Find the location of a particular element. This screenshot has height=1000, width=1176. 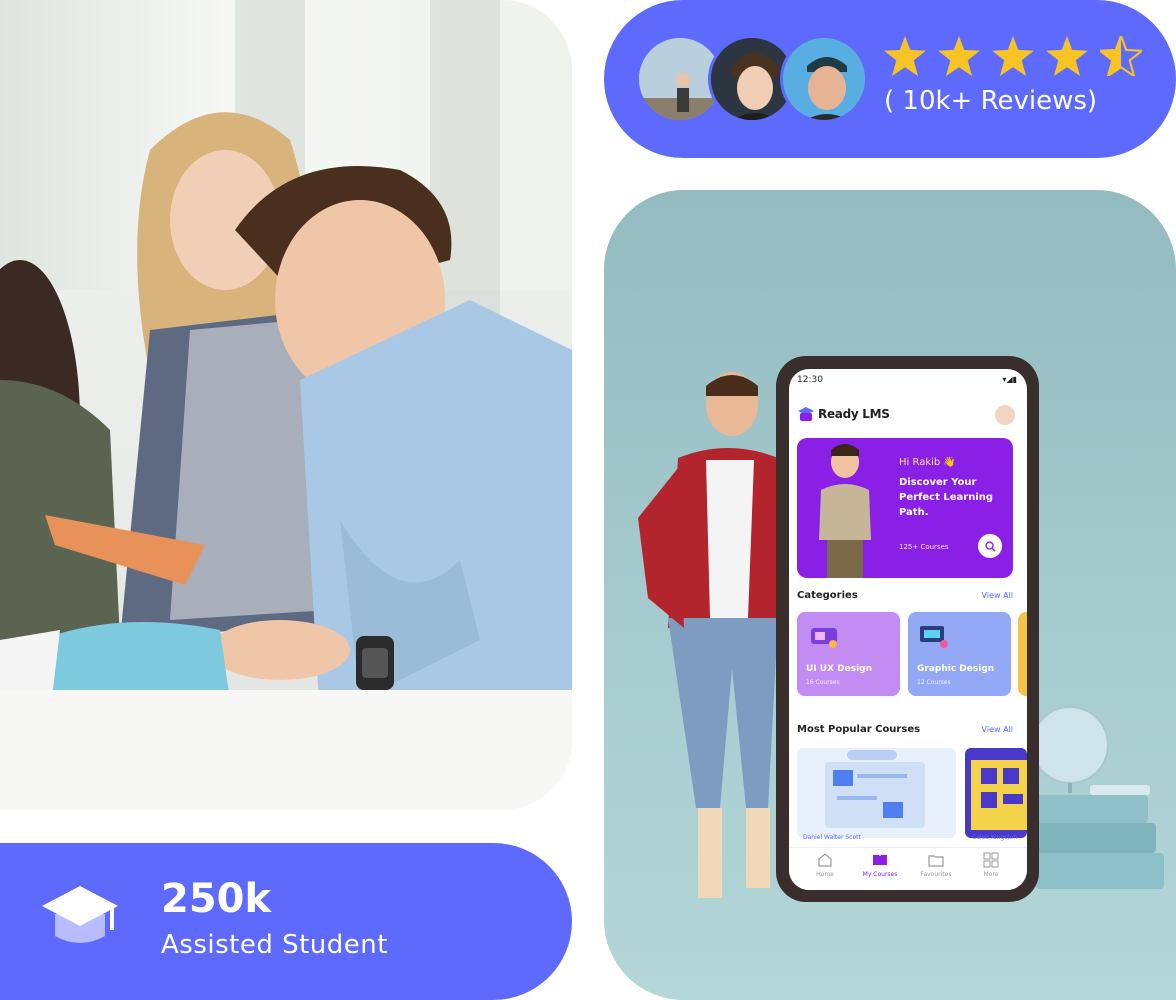

books-globe-illustration is located at coordinates (1097, 797).